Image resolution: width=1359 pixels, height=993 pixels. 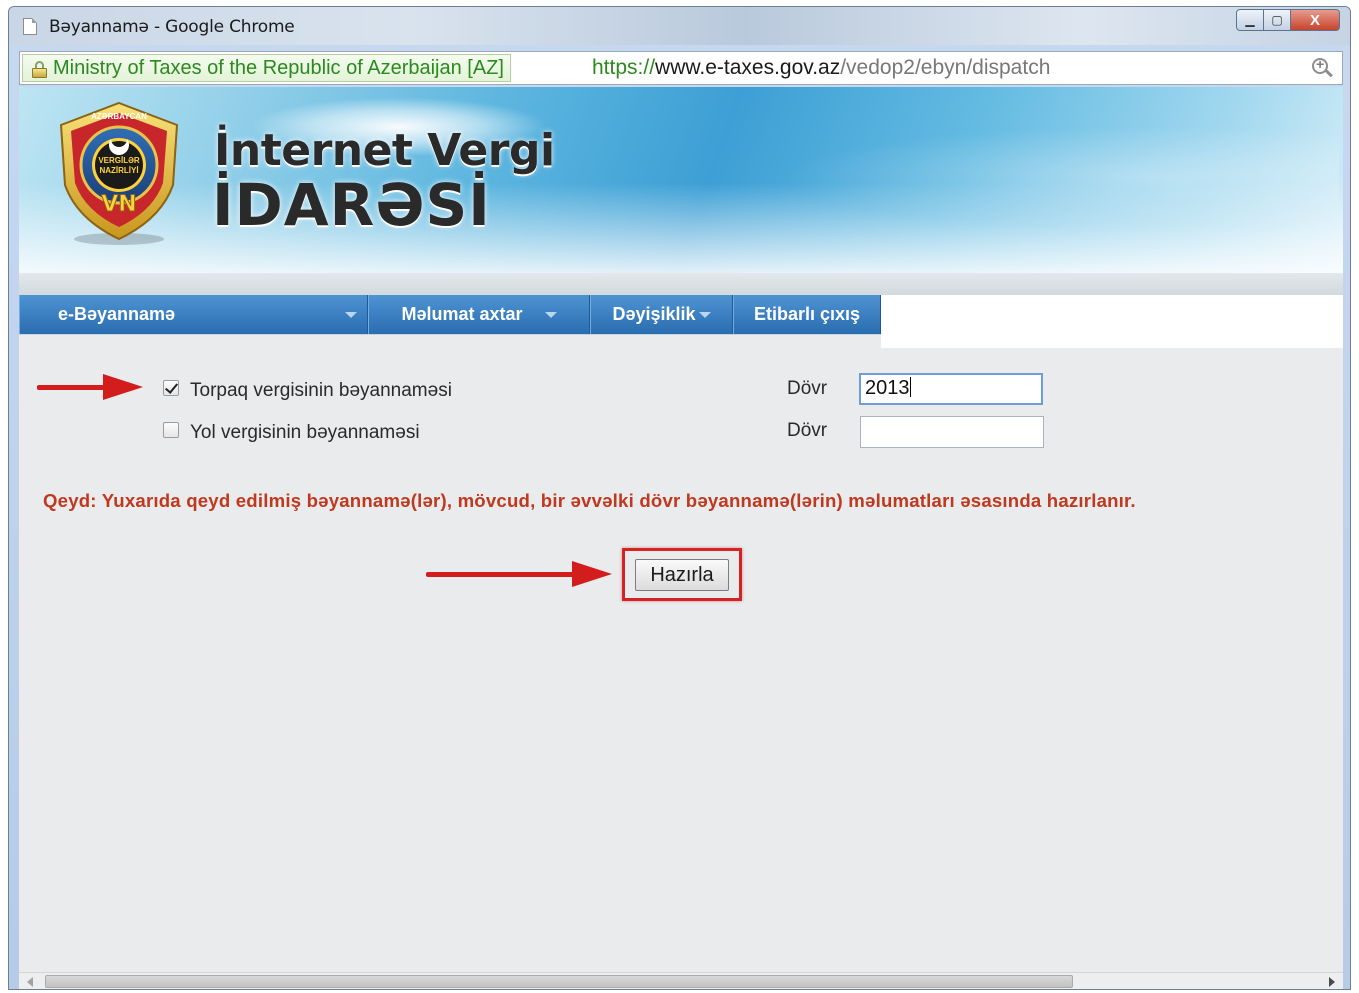 I want to click on maximize-button: ▢, so click(x=1277, y=20).